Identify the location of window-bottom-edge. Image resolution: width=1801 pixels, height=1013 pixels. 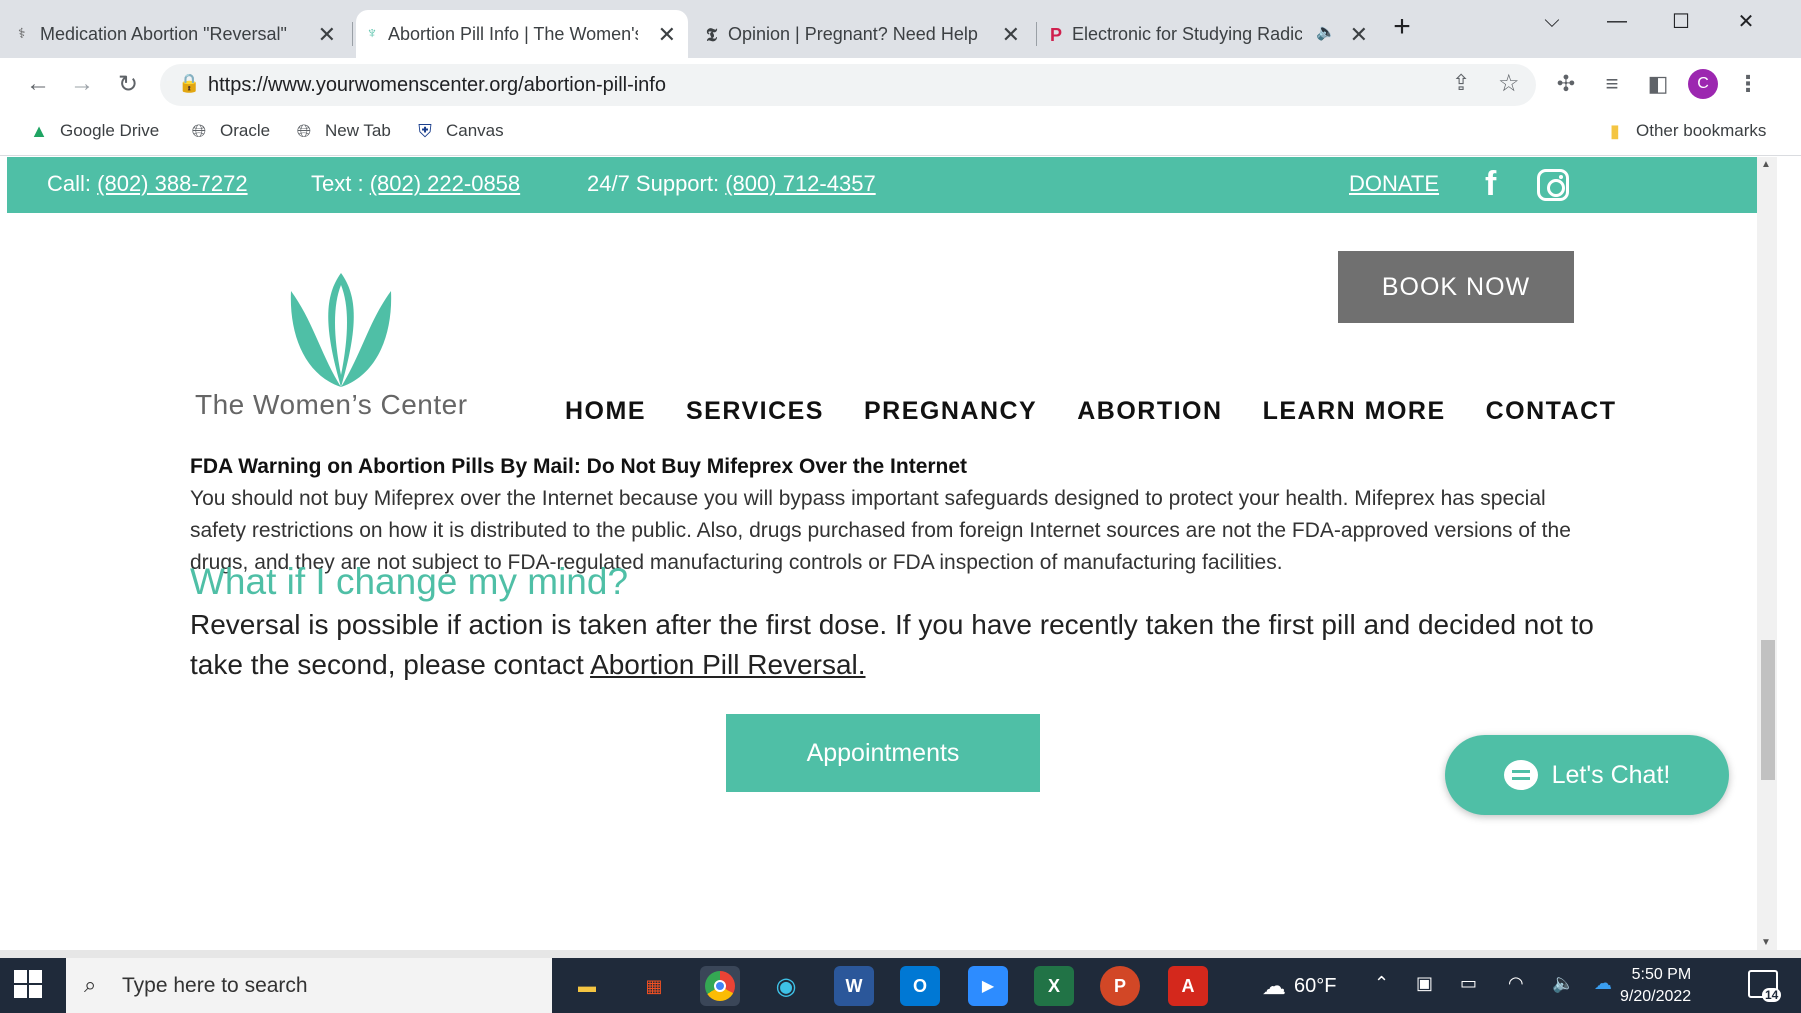
(900, 954).